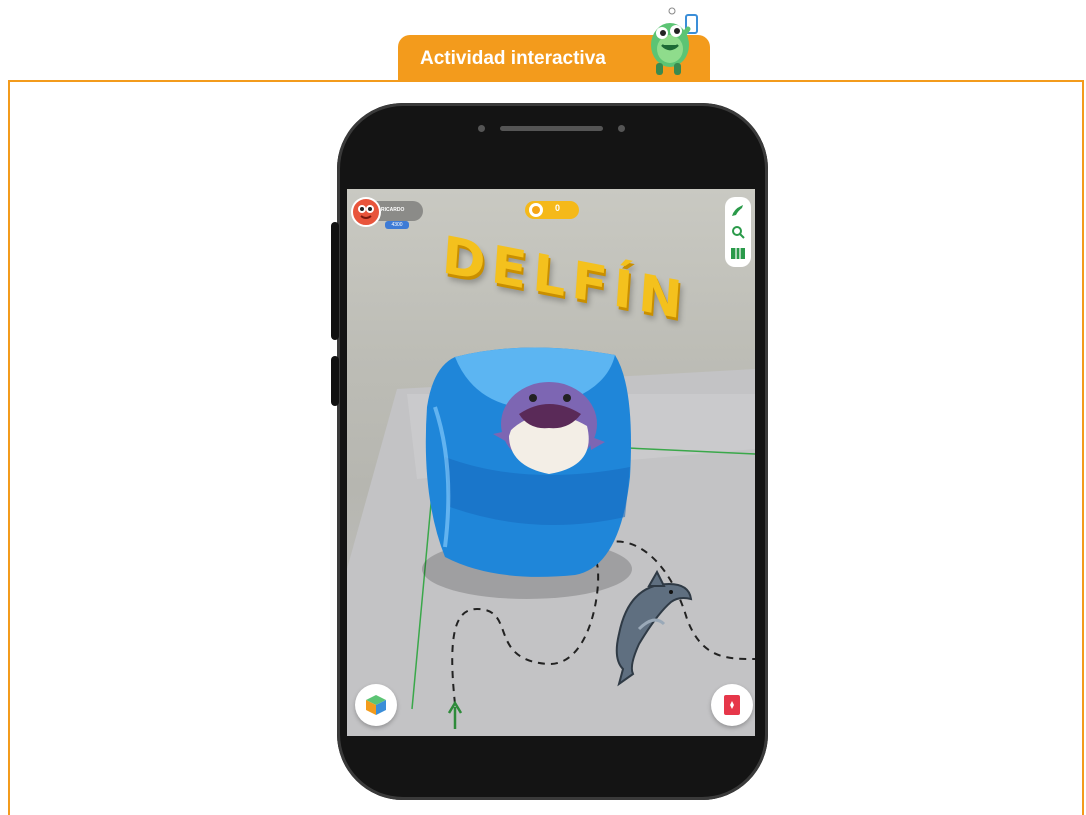  I want to click on coin-count: 0, so click(558, 208).